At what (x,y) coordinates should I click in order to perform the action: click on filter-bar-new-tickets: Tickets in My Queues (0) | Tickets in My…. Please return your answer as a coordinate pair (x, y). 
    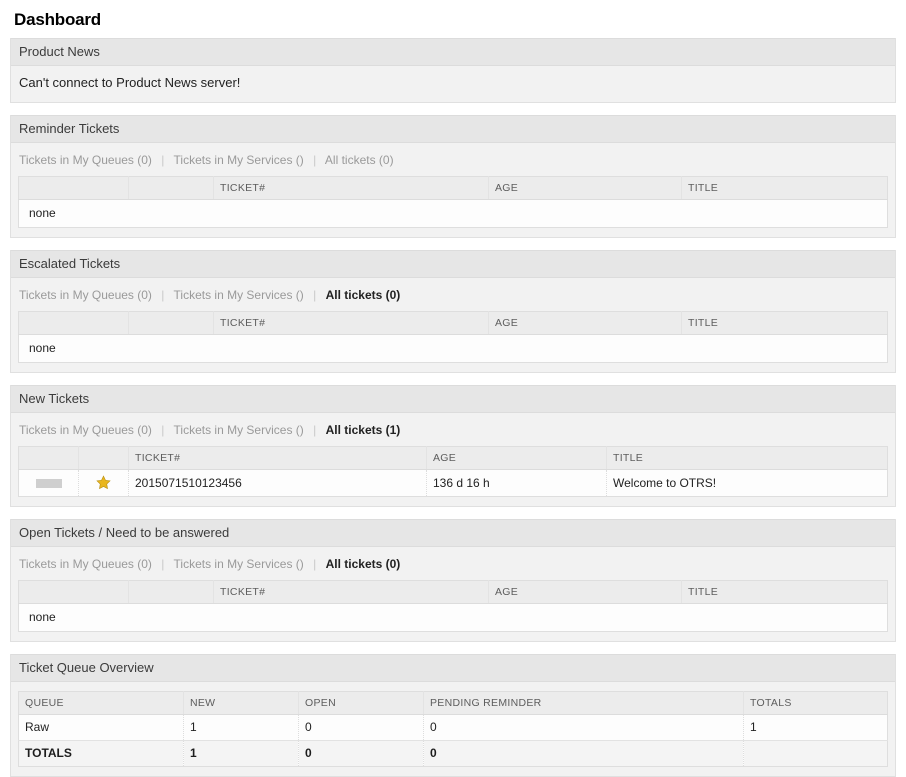
    Looking at the image, I should click on (453, 429).